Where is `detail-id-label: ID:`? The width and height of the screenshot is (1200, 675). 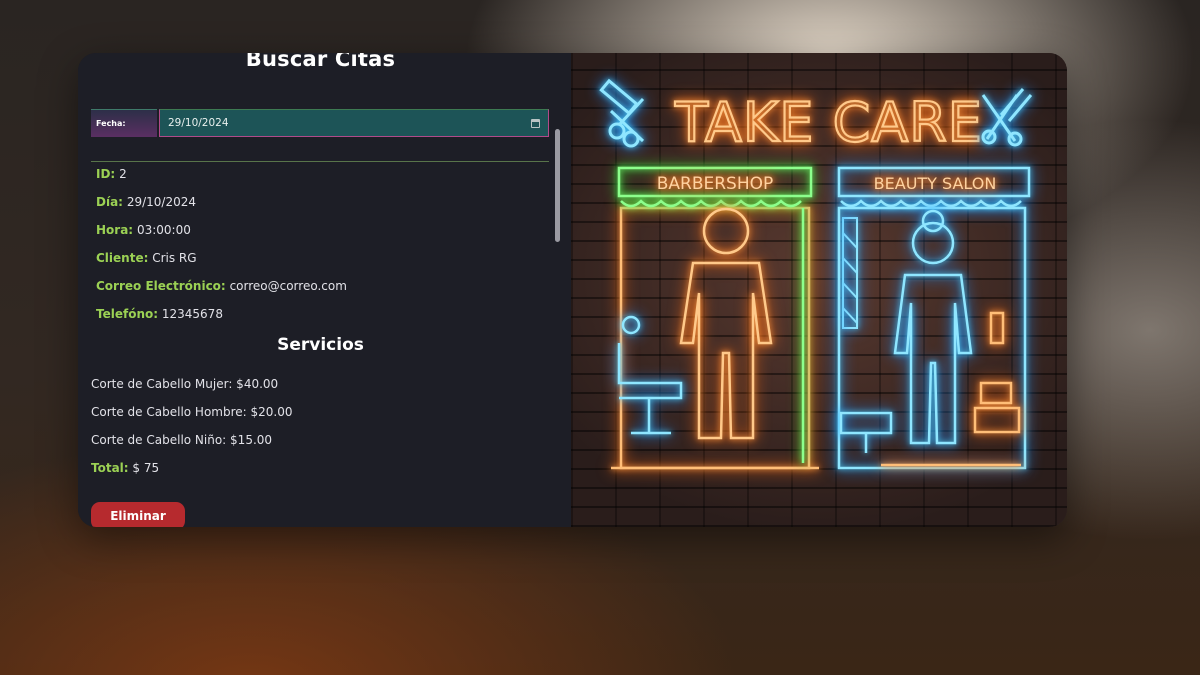 detail-id-label: ID: is located at coordinates (106, 174).